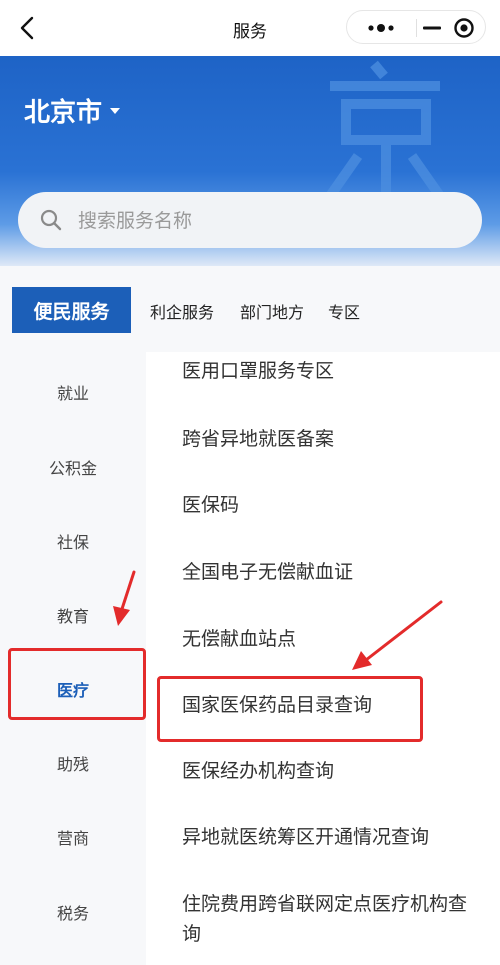 This screenshot has width=500, height=965. What do you see at coordinates (332, 771) in the screenshot?
I see `list-item: 医保经办机构查询` at bounding box center [332, 771].